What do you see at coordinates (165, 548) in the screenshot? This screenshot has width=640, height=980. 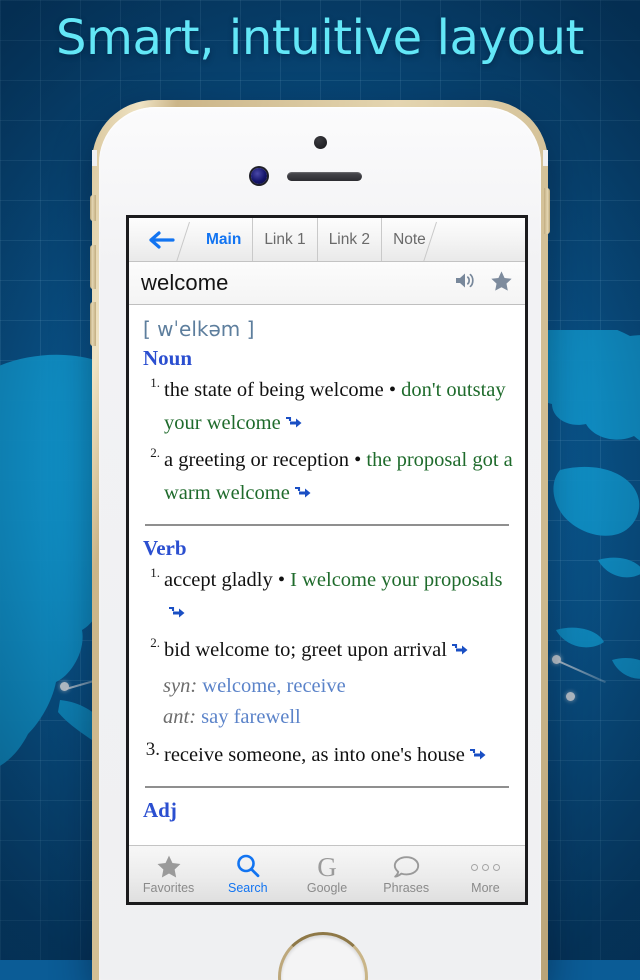 I see `part-of-speech-verb: Verb` at bounding box center [165, 548].